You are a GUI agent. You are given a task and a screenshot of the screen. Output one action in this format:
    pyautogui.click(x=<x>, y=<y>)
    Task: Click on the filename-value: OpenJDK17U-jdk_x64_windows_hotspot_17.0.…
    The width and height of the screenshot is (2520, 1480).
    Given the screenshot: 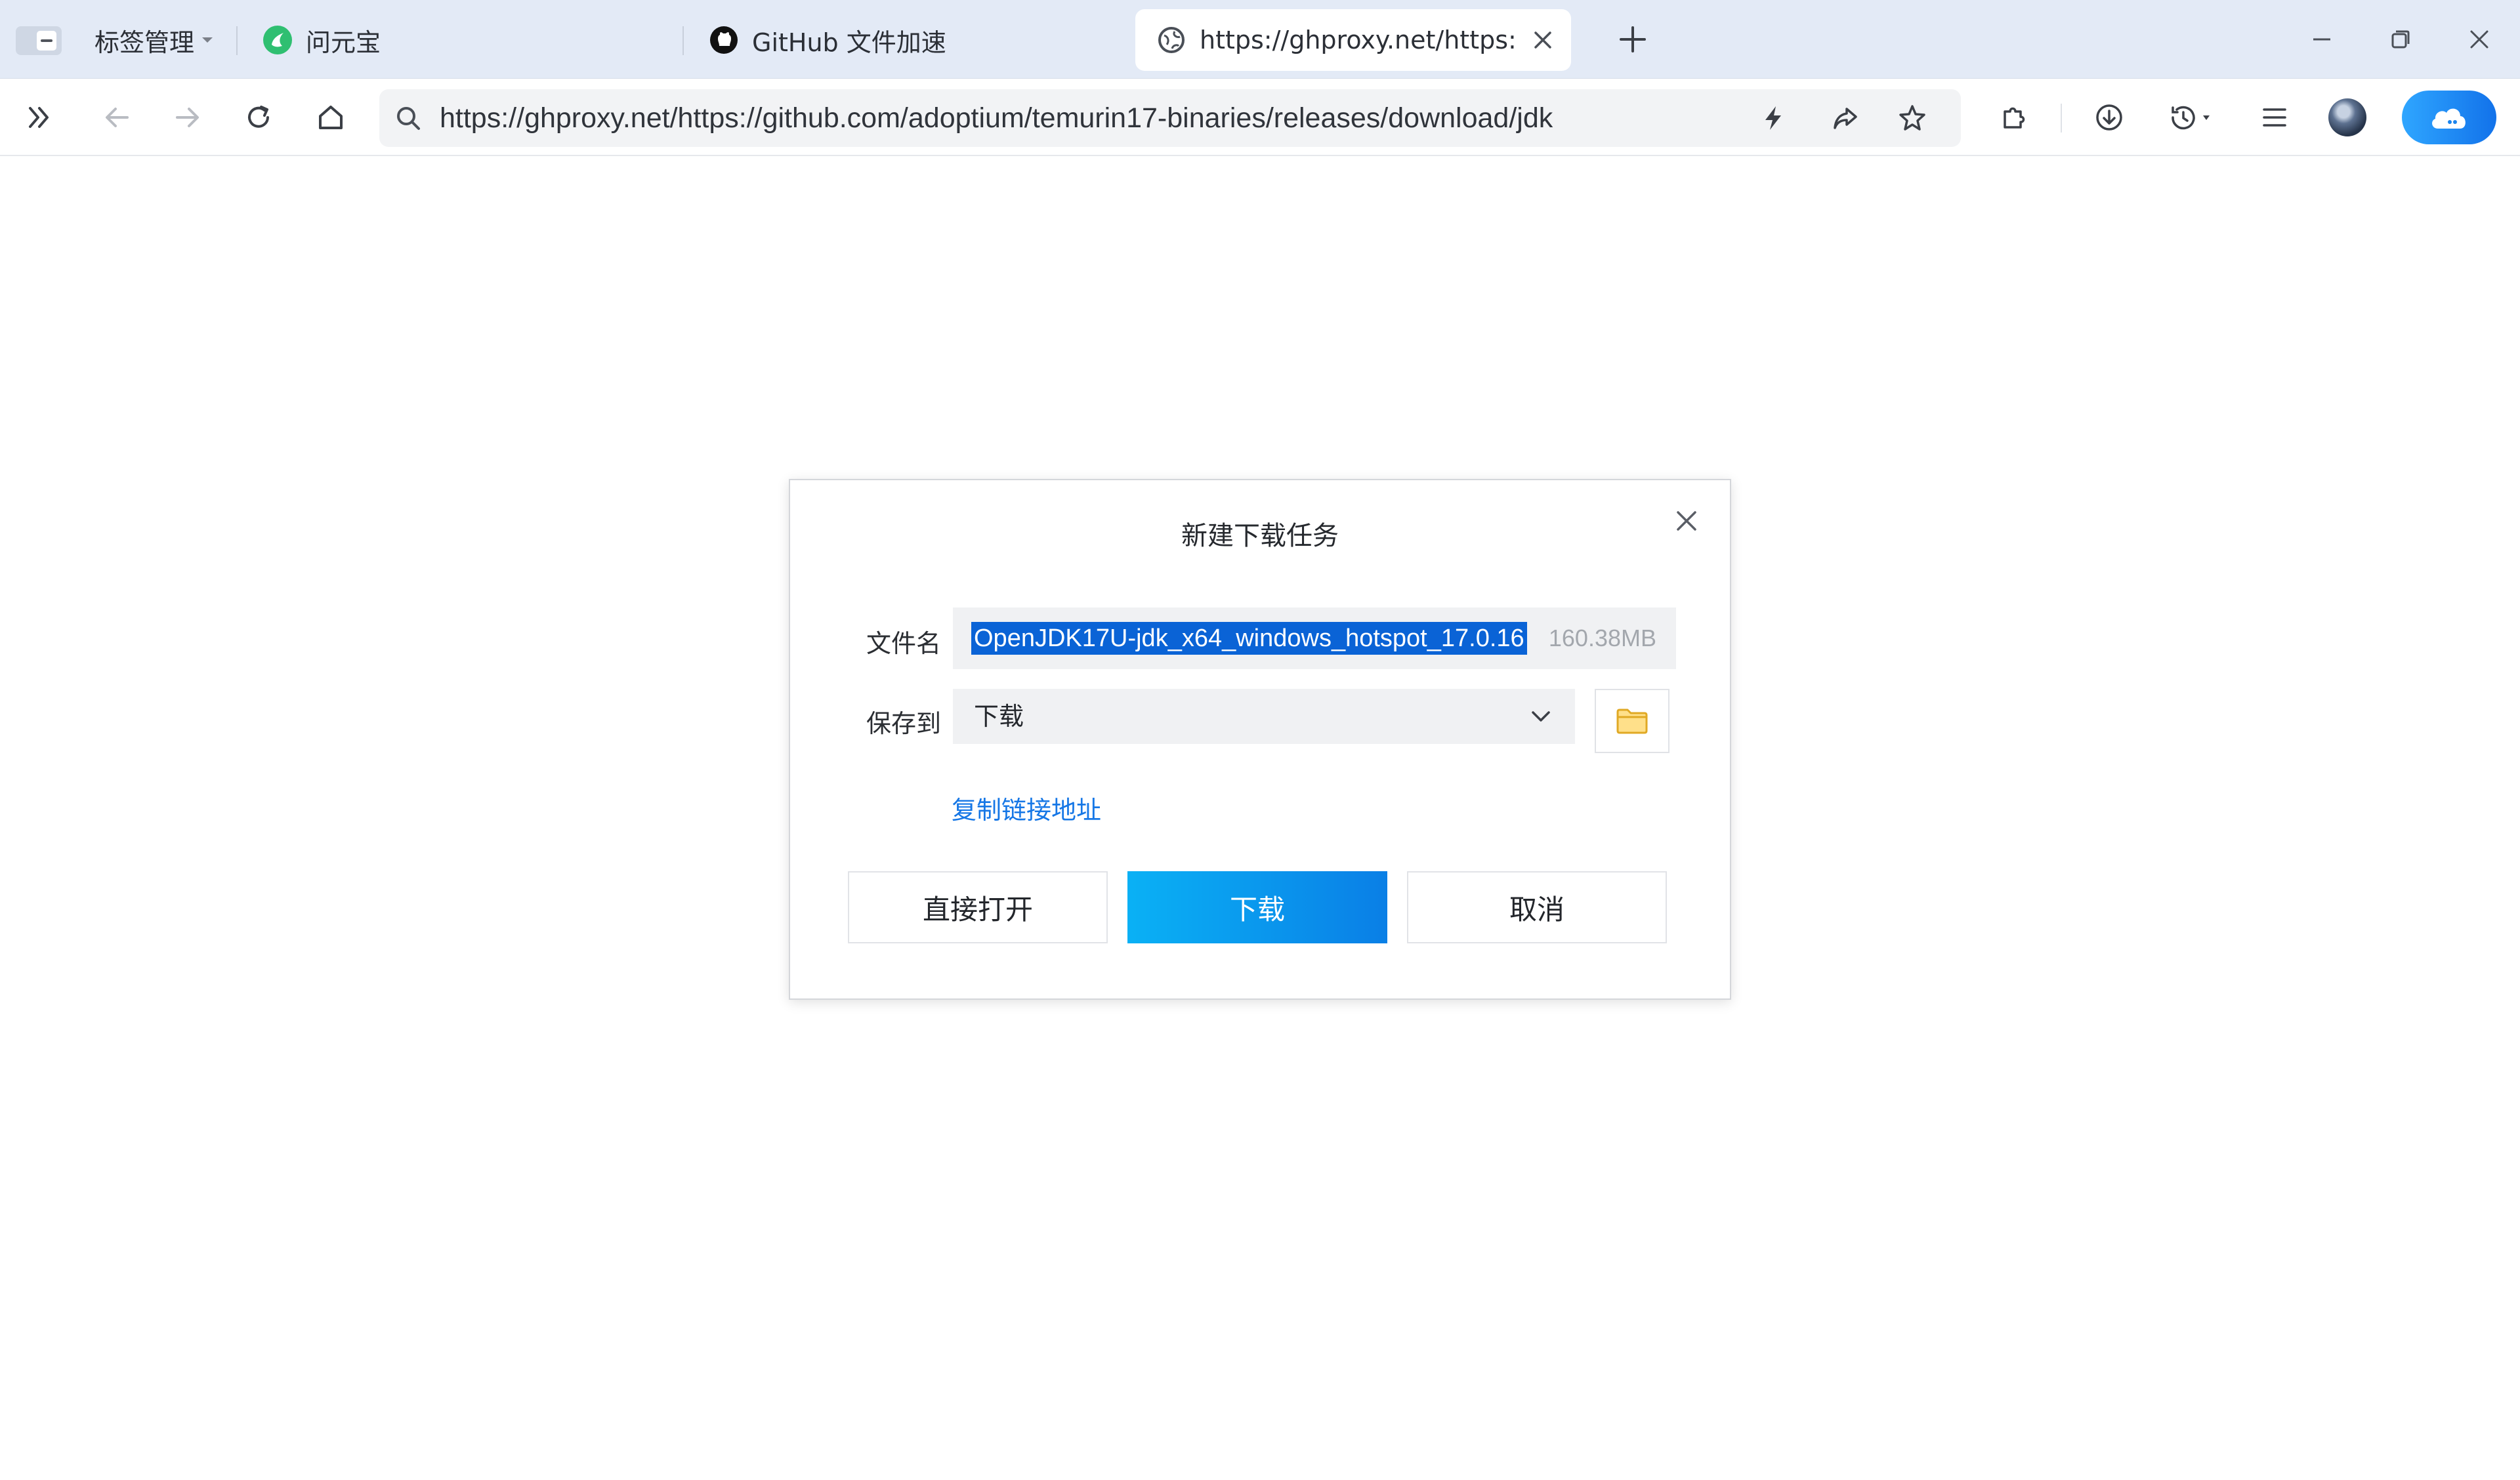 What is the action you would take?
    pyautogui.click(x=1249, y=638)
    